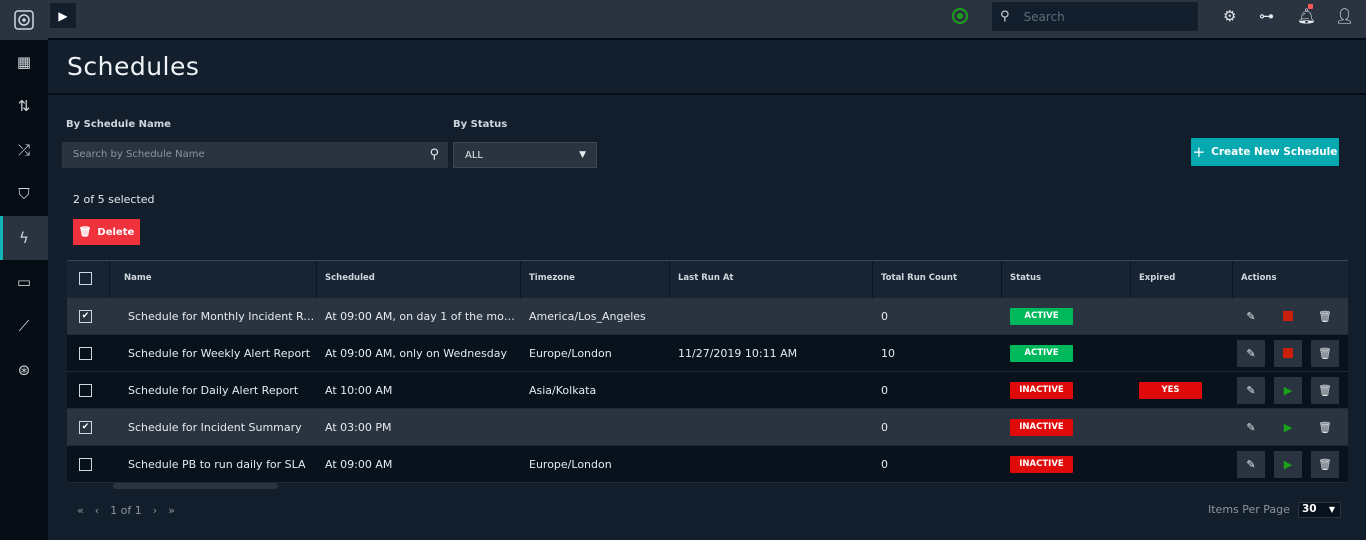 The image size is (1366, 540). Describe the element at coordinates (888, 353) in the screenshot. I see `run-count: 10` at that location.